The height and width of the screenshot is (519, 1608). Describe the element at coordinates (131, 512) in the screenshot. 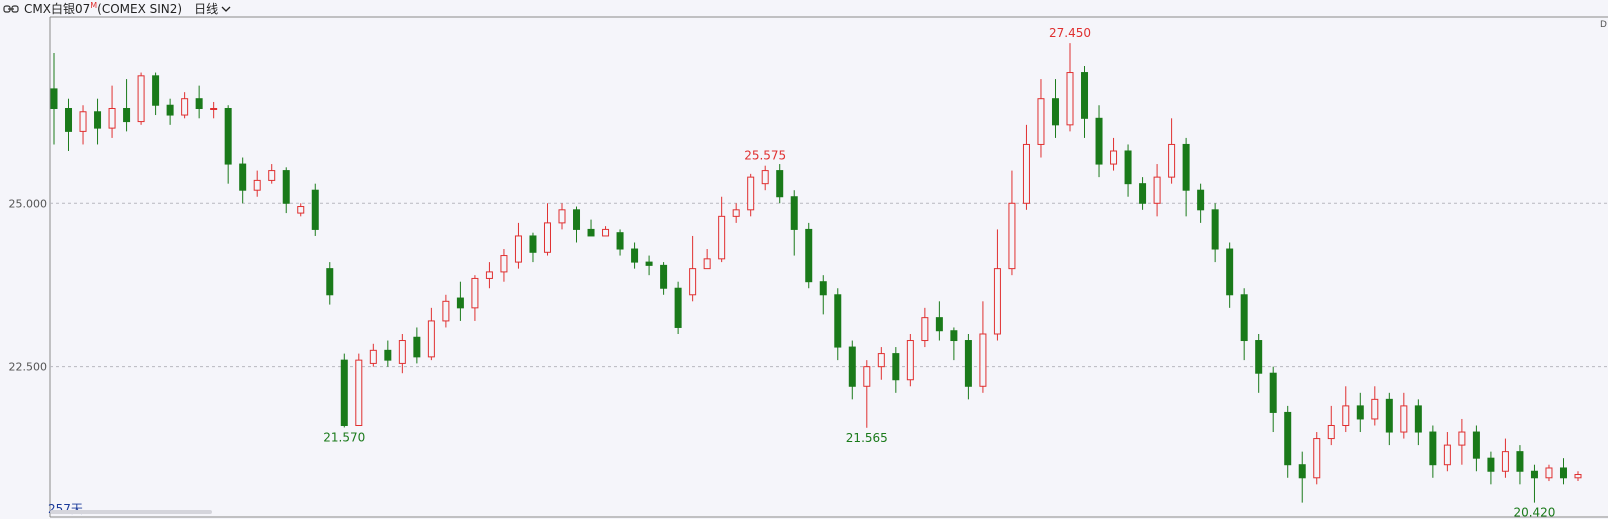

I see `horizontal-scrollbar` at that location.